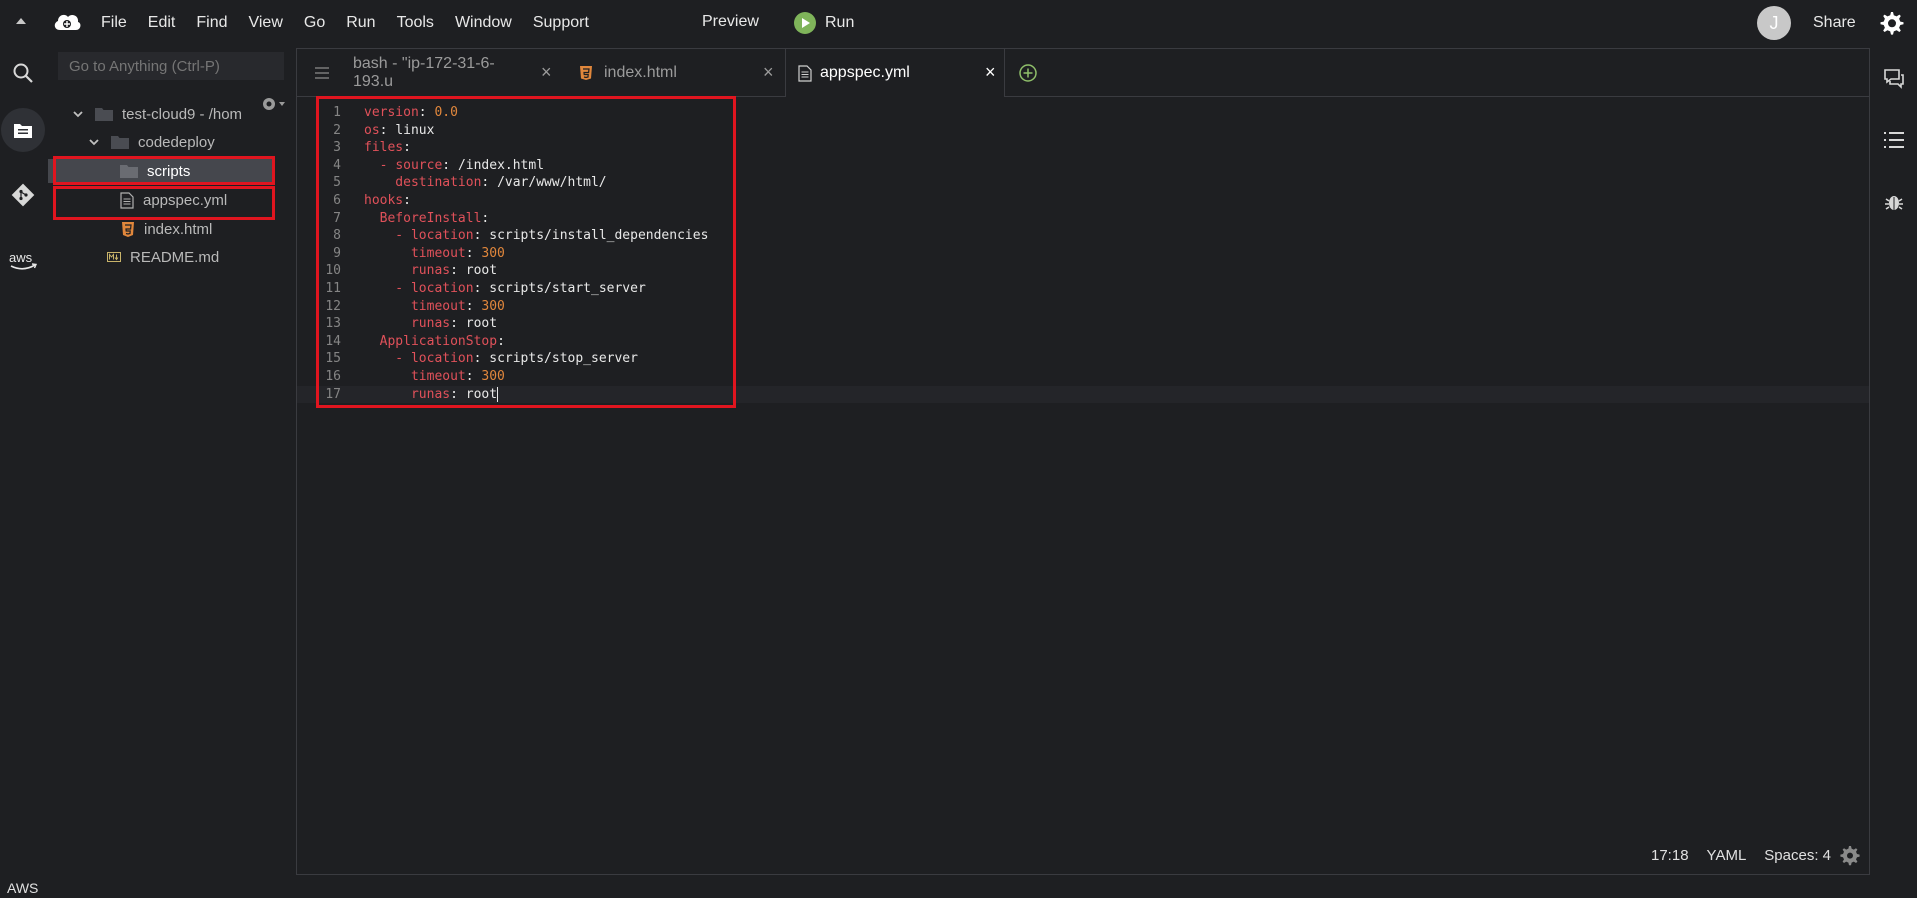 This screenshot has width=1917, height=898. I want to click on aws-icon: aws, so click(23, 261).